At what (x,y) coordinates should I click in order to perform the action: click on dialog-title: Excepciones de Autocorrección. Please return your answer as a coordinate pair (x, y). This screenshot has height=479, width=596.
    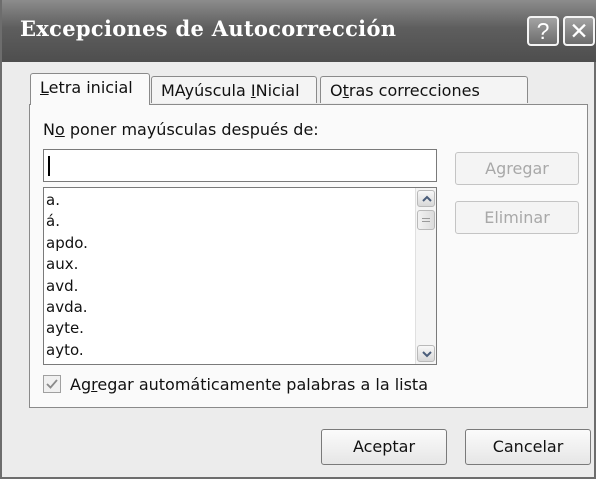
    Looking at the image, I should click on (208, 28).